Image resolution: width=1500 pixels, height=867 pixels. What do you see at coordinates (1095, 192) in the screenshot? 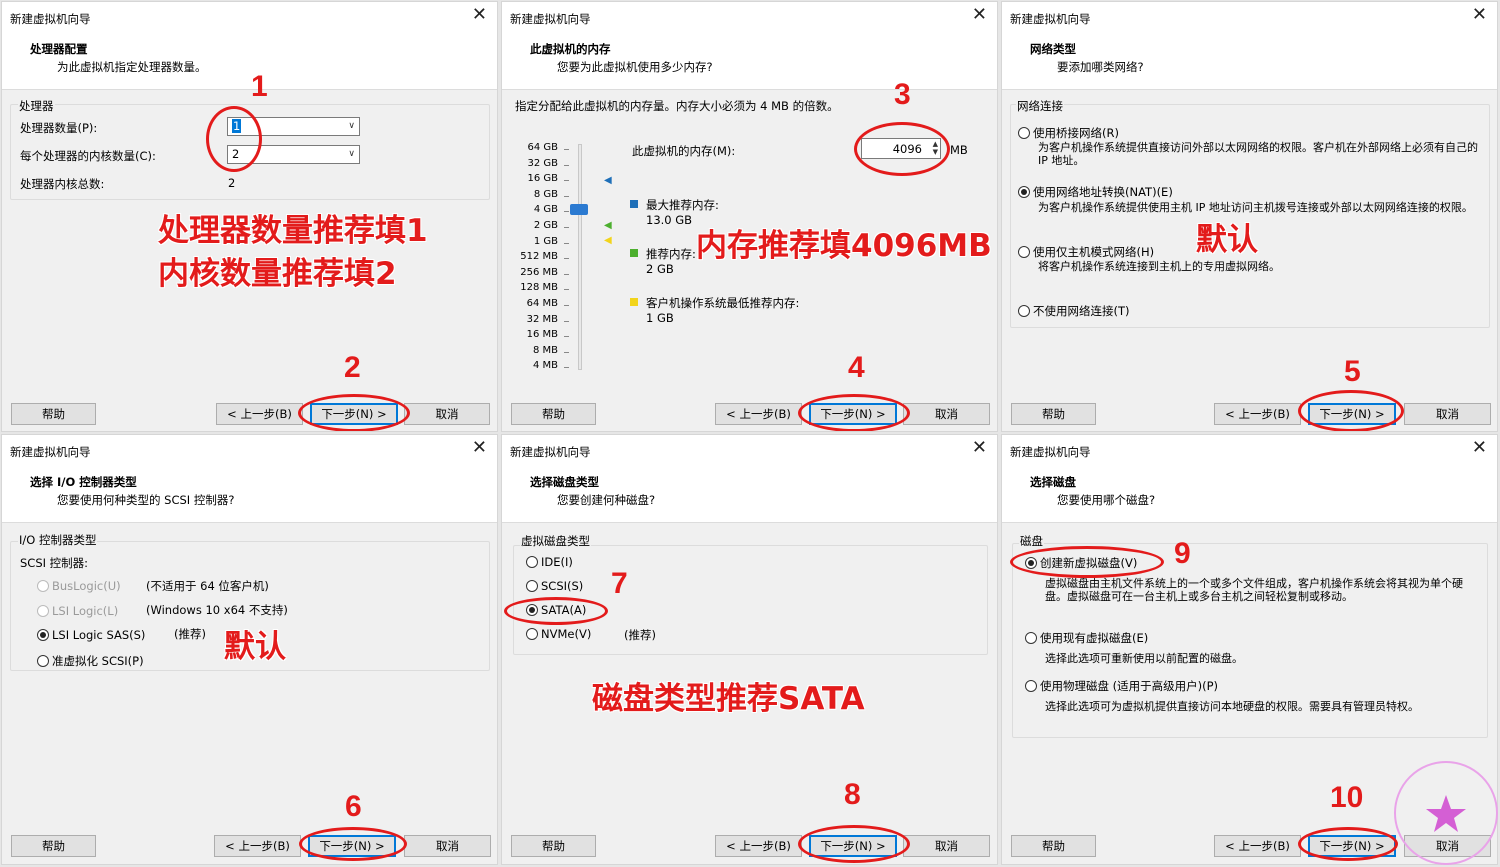
I see `radio-nat: 使用网络地址转换(NAT)(E)` at bounding box center [1095, 192].